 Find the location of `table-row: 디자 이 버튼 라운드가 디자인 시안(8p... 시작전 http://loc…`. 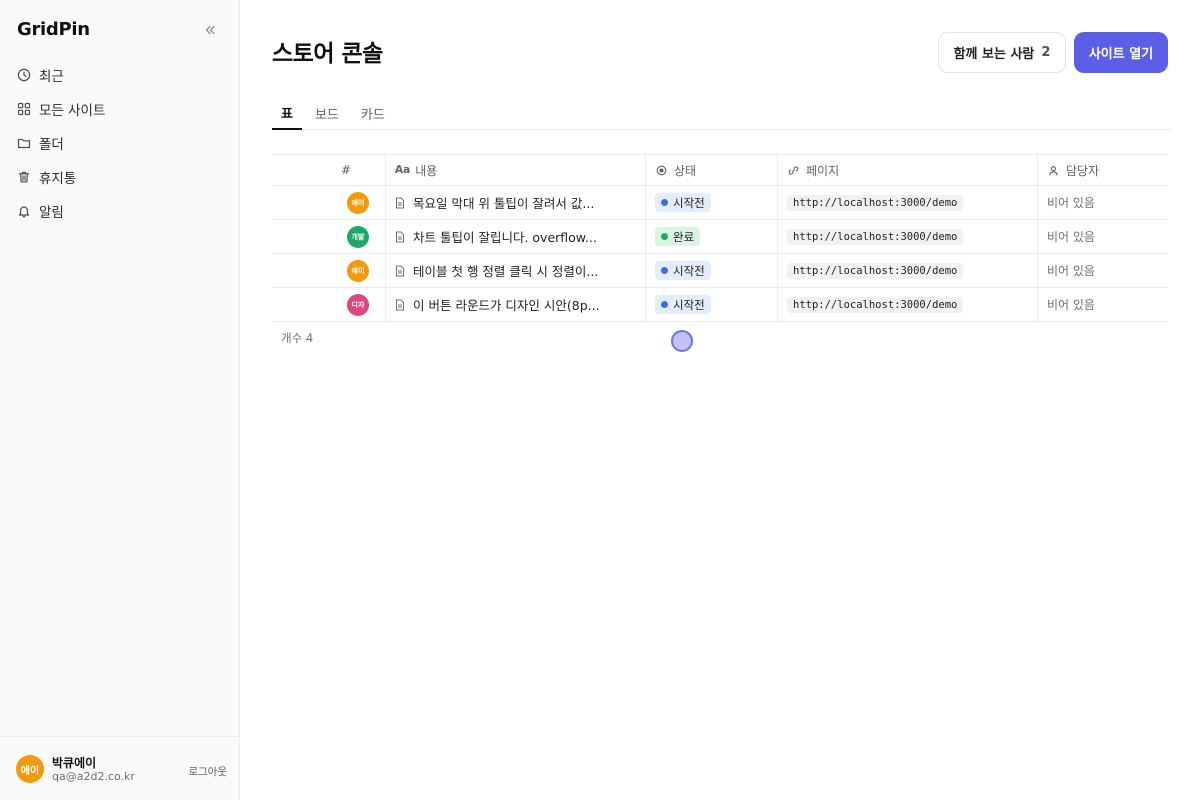

table-row: 디자 이 버튼 라운드가 디자인 시안(8p... 시작전 http://loc… is located at coordinates (720, 305).